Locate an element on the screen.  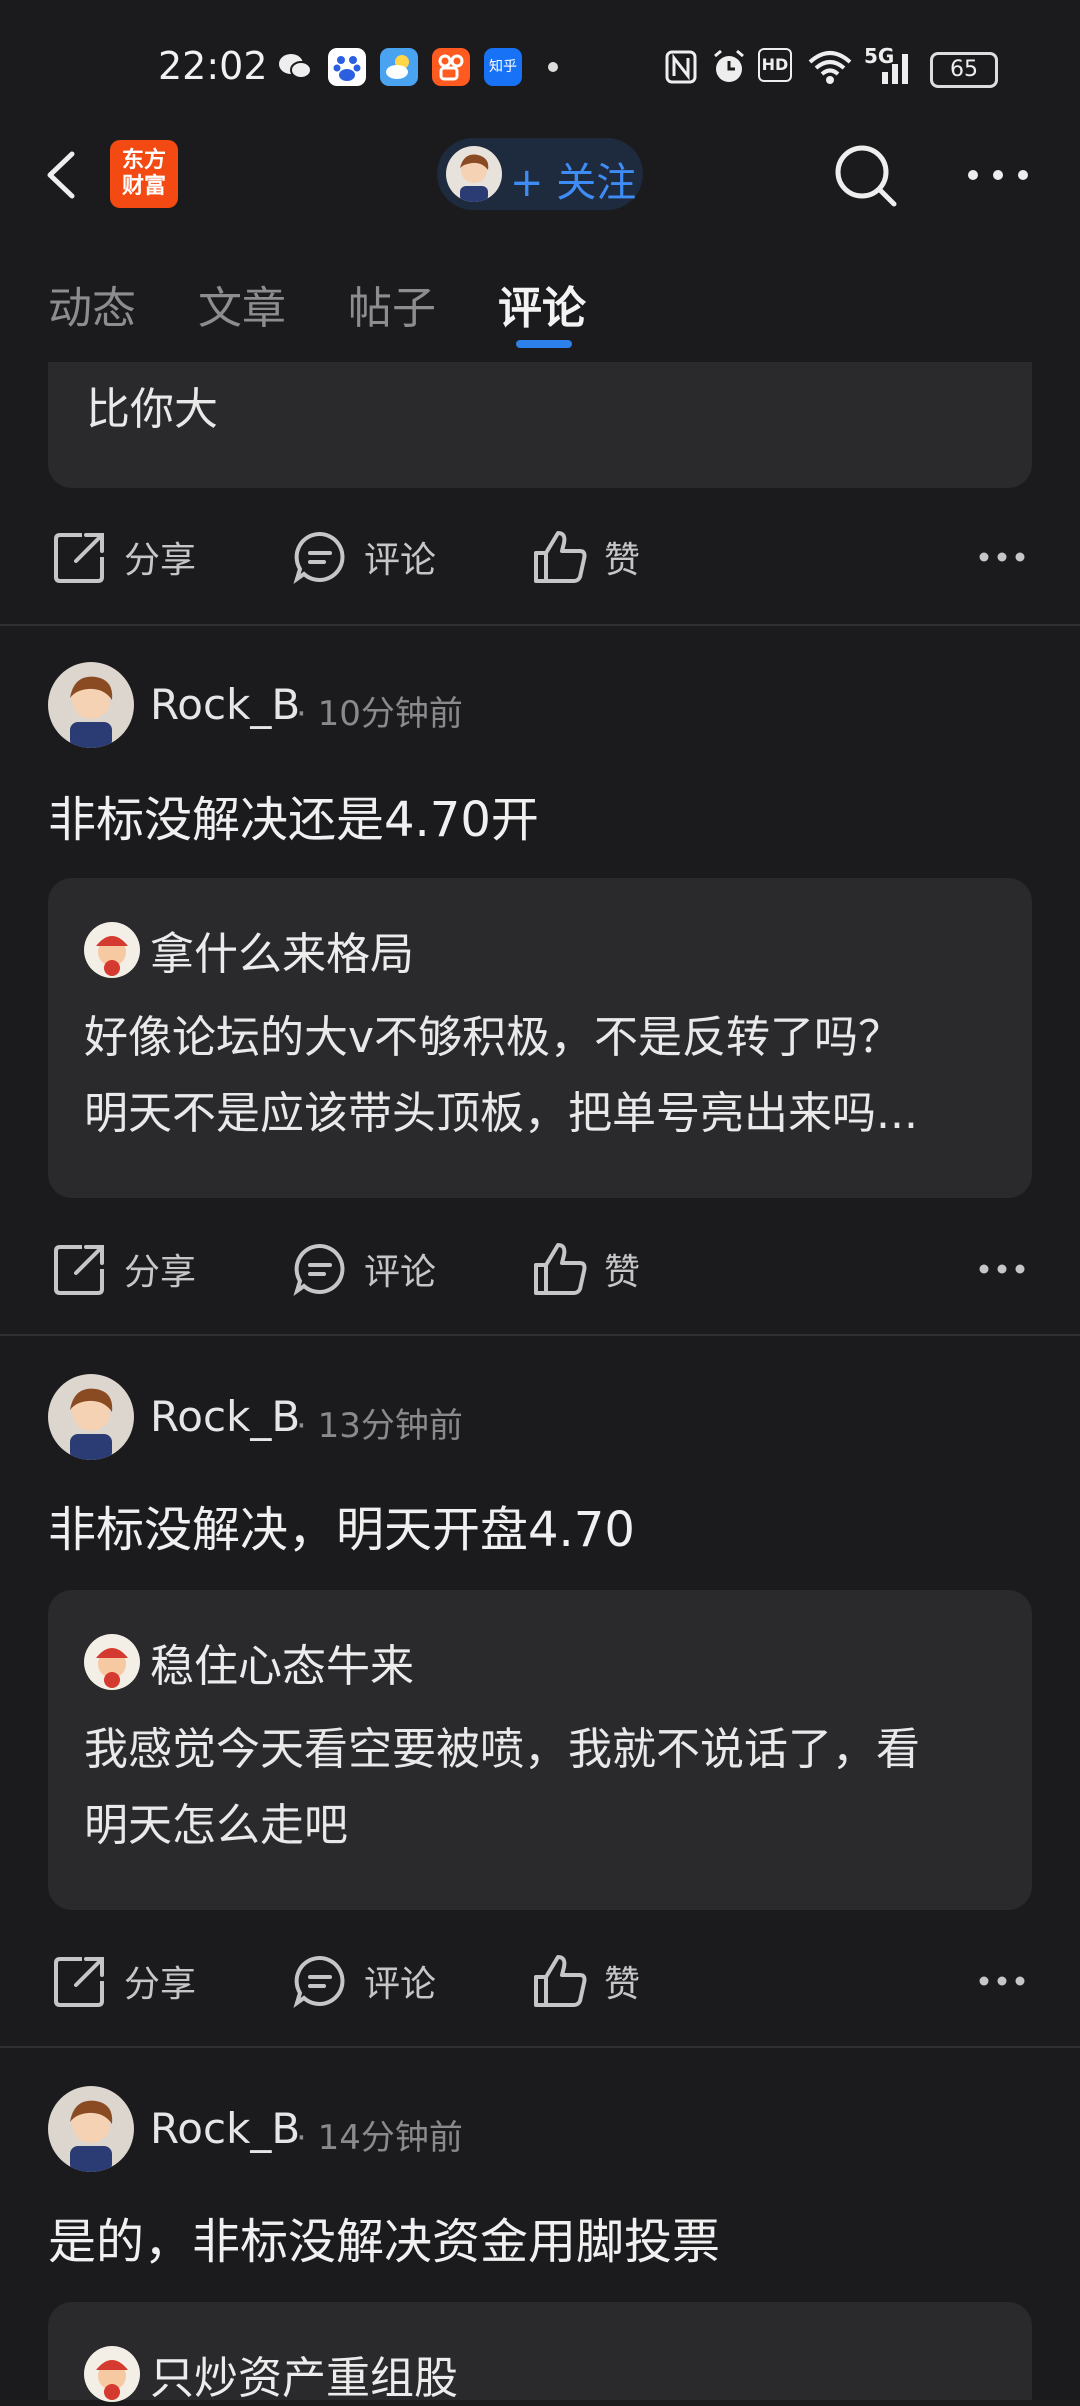
zhihu-icon: 知乎 is located at coordinates (503, 67).